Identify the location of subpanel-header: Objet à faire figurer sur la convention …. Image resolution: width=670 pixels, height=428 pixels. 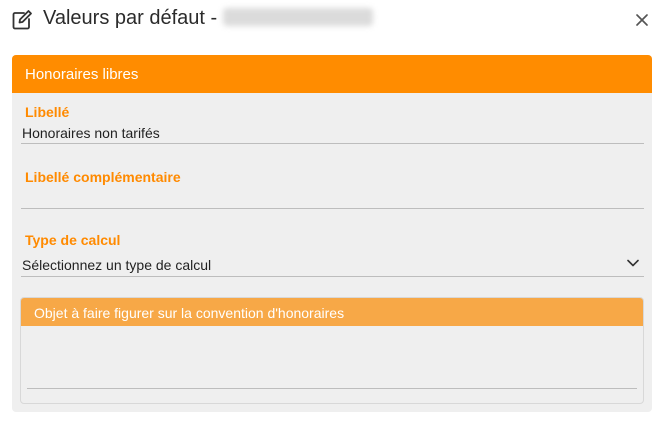
(332, 312).